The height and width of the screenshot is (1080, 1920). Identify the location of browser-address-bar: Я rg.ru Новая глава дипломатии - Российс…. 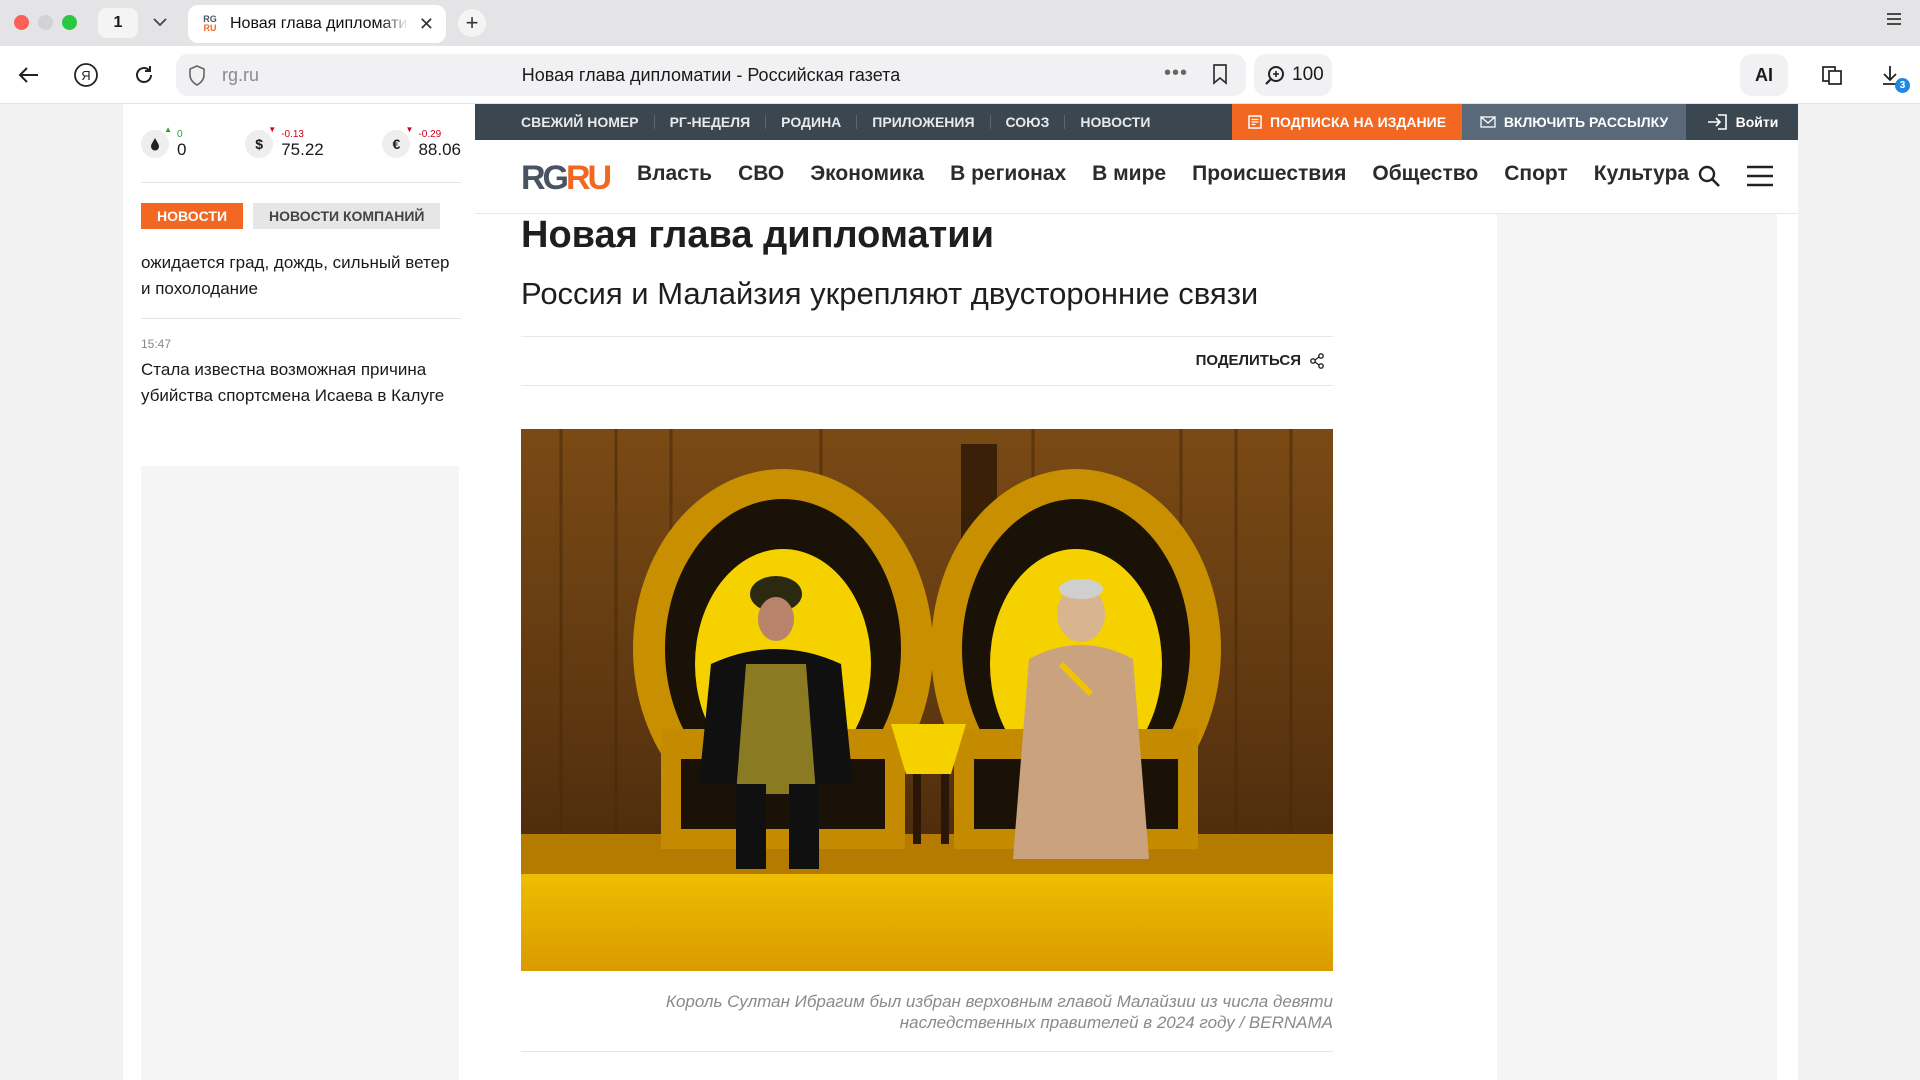
(960, 75).